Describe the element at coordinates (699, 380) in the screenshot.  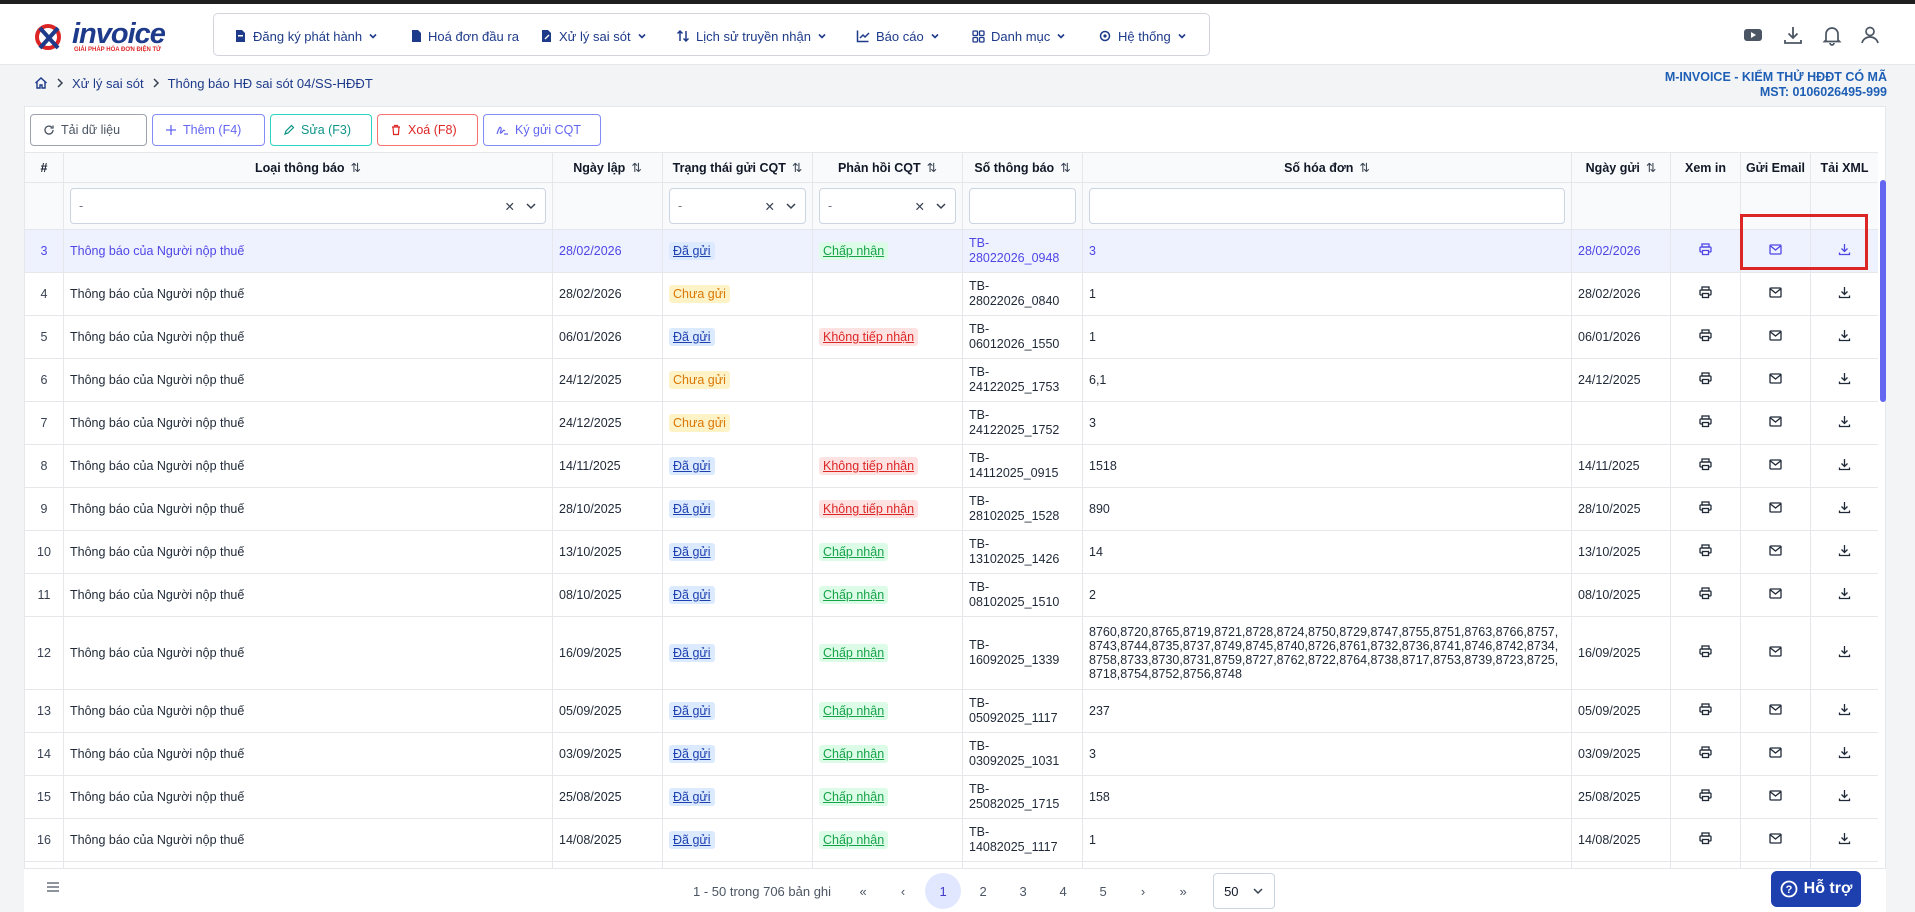
I see `status-badge: Chưa gửi` at that location.